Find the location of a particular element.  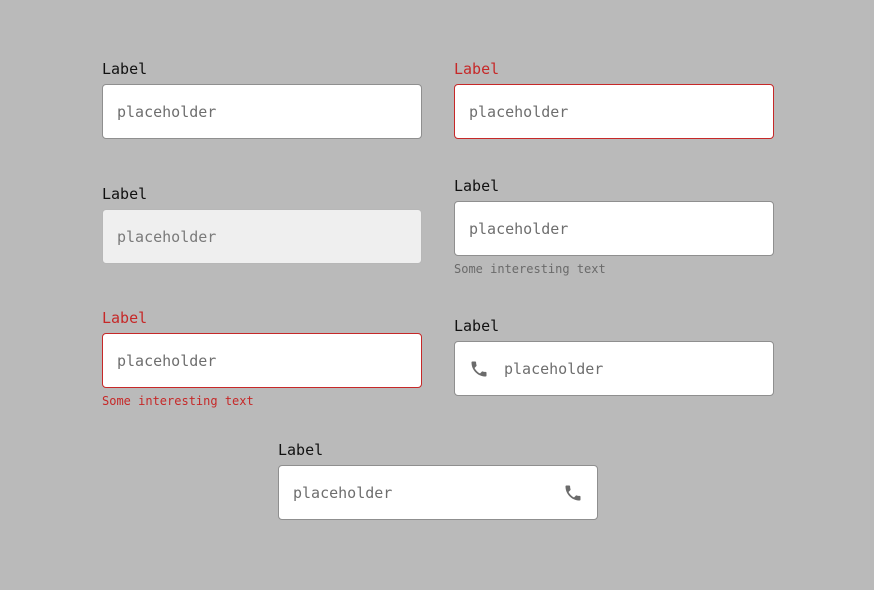

text-field-error: Label is located at coordinates (614, 99).